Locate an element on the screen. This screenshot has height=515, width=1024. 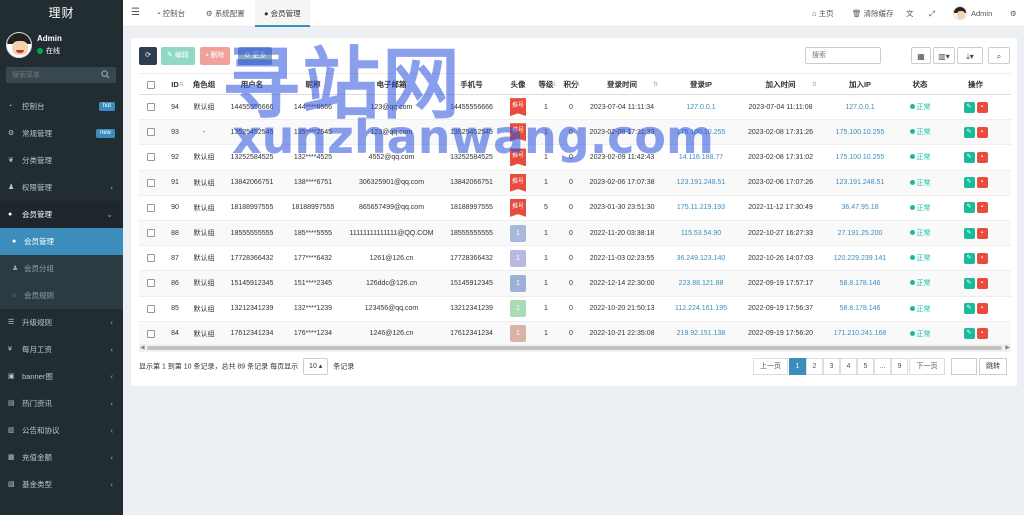
sidebar-item-news: ▤ 热门资讯 ‹ is located at coordinates (61, 403).